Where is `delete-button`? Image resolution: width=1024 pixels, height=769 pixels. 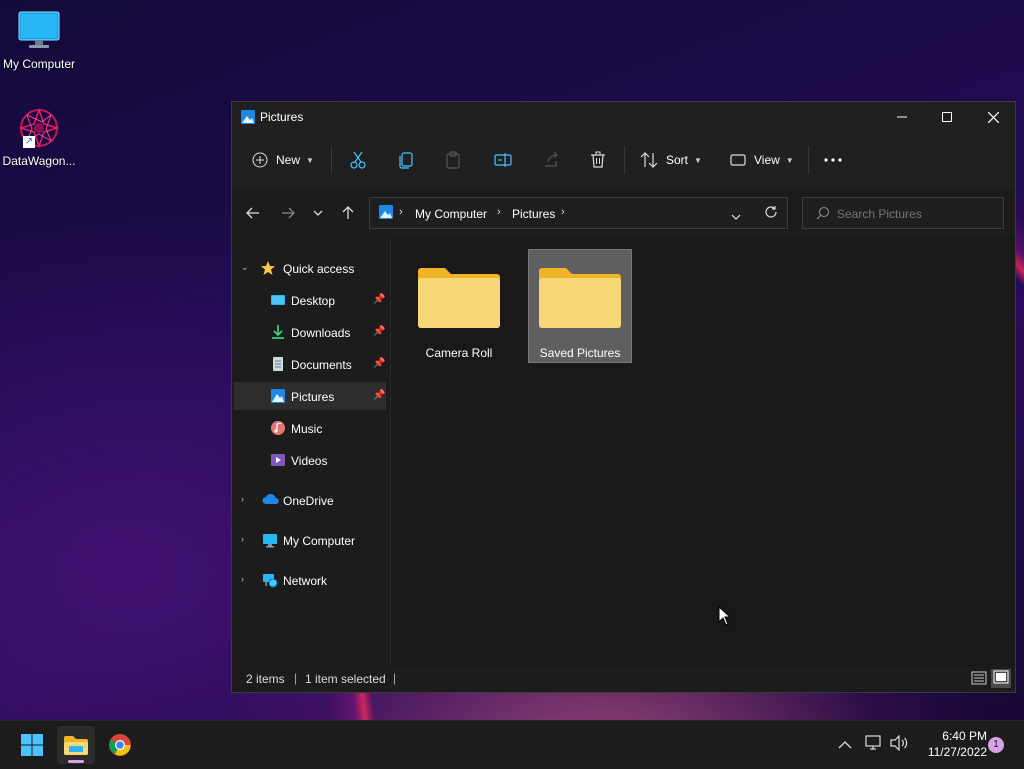
delete-button is located at coordinates (598, 160).